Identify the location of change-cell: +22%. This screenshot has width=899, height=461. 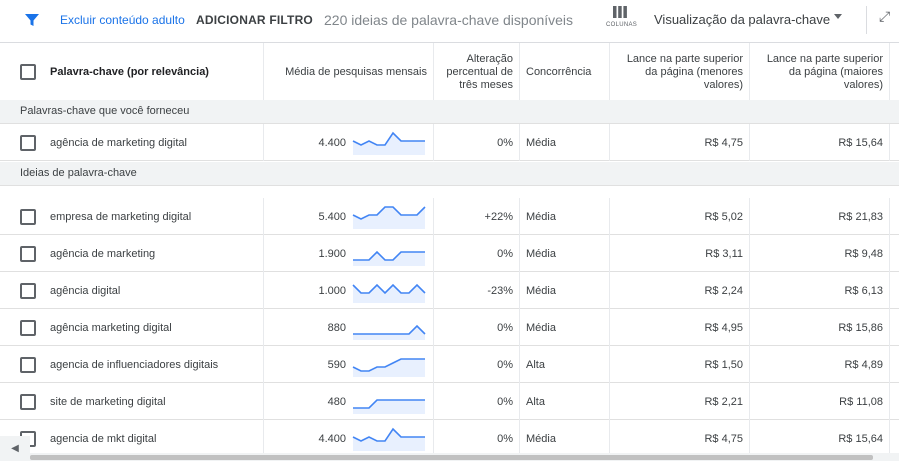
(477, 216).